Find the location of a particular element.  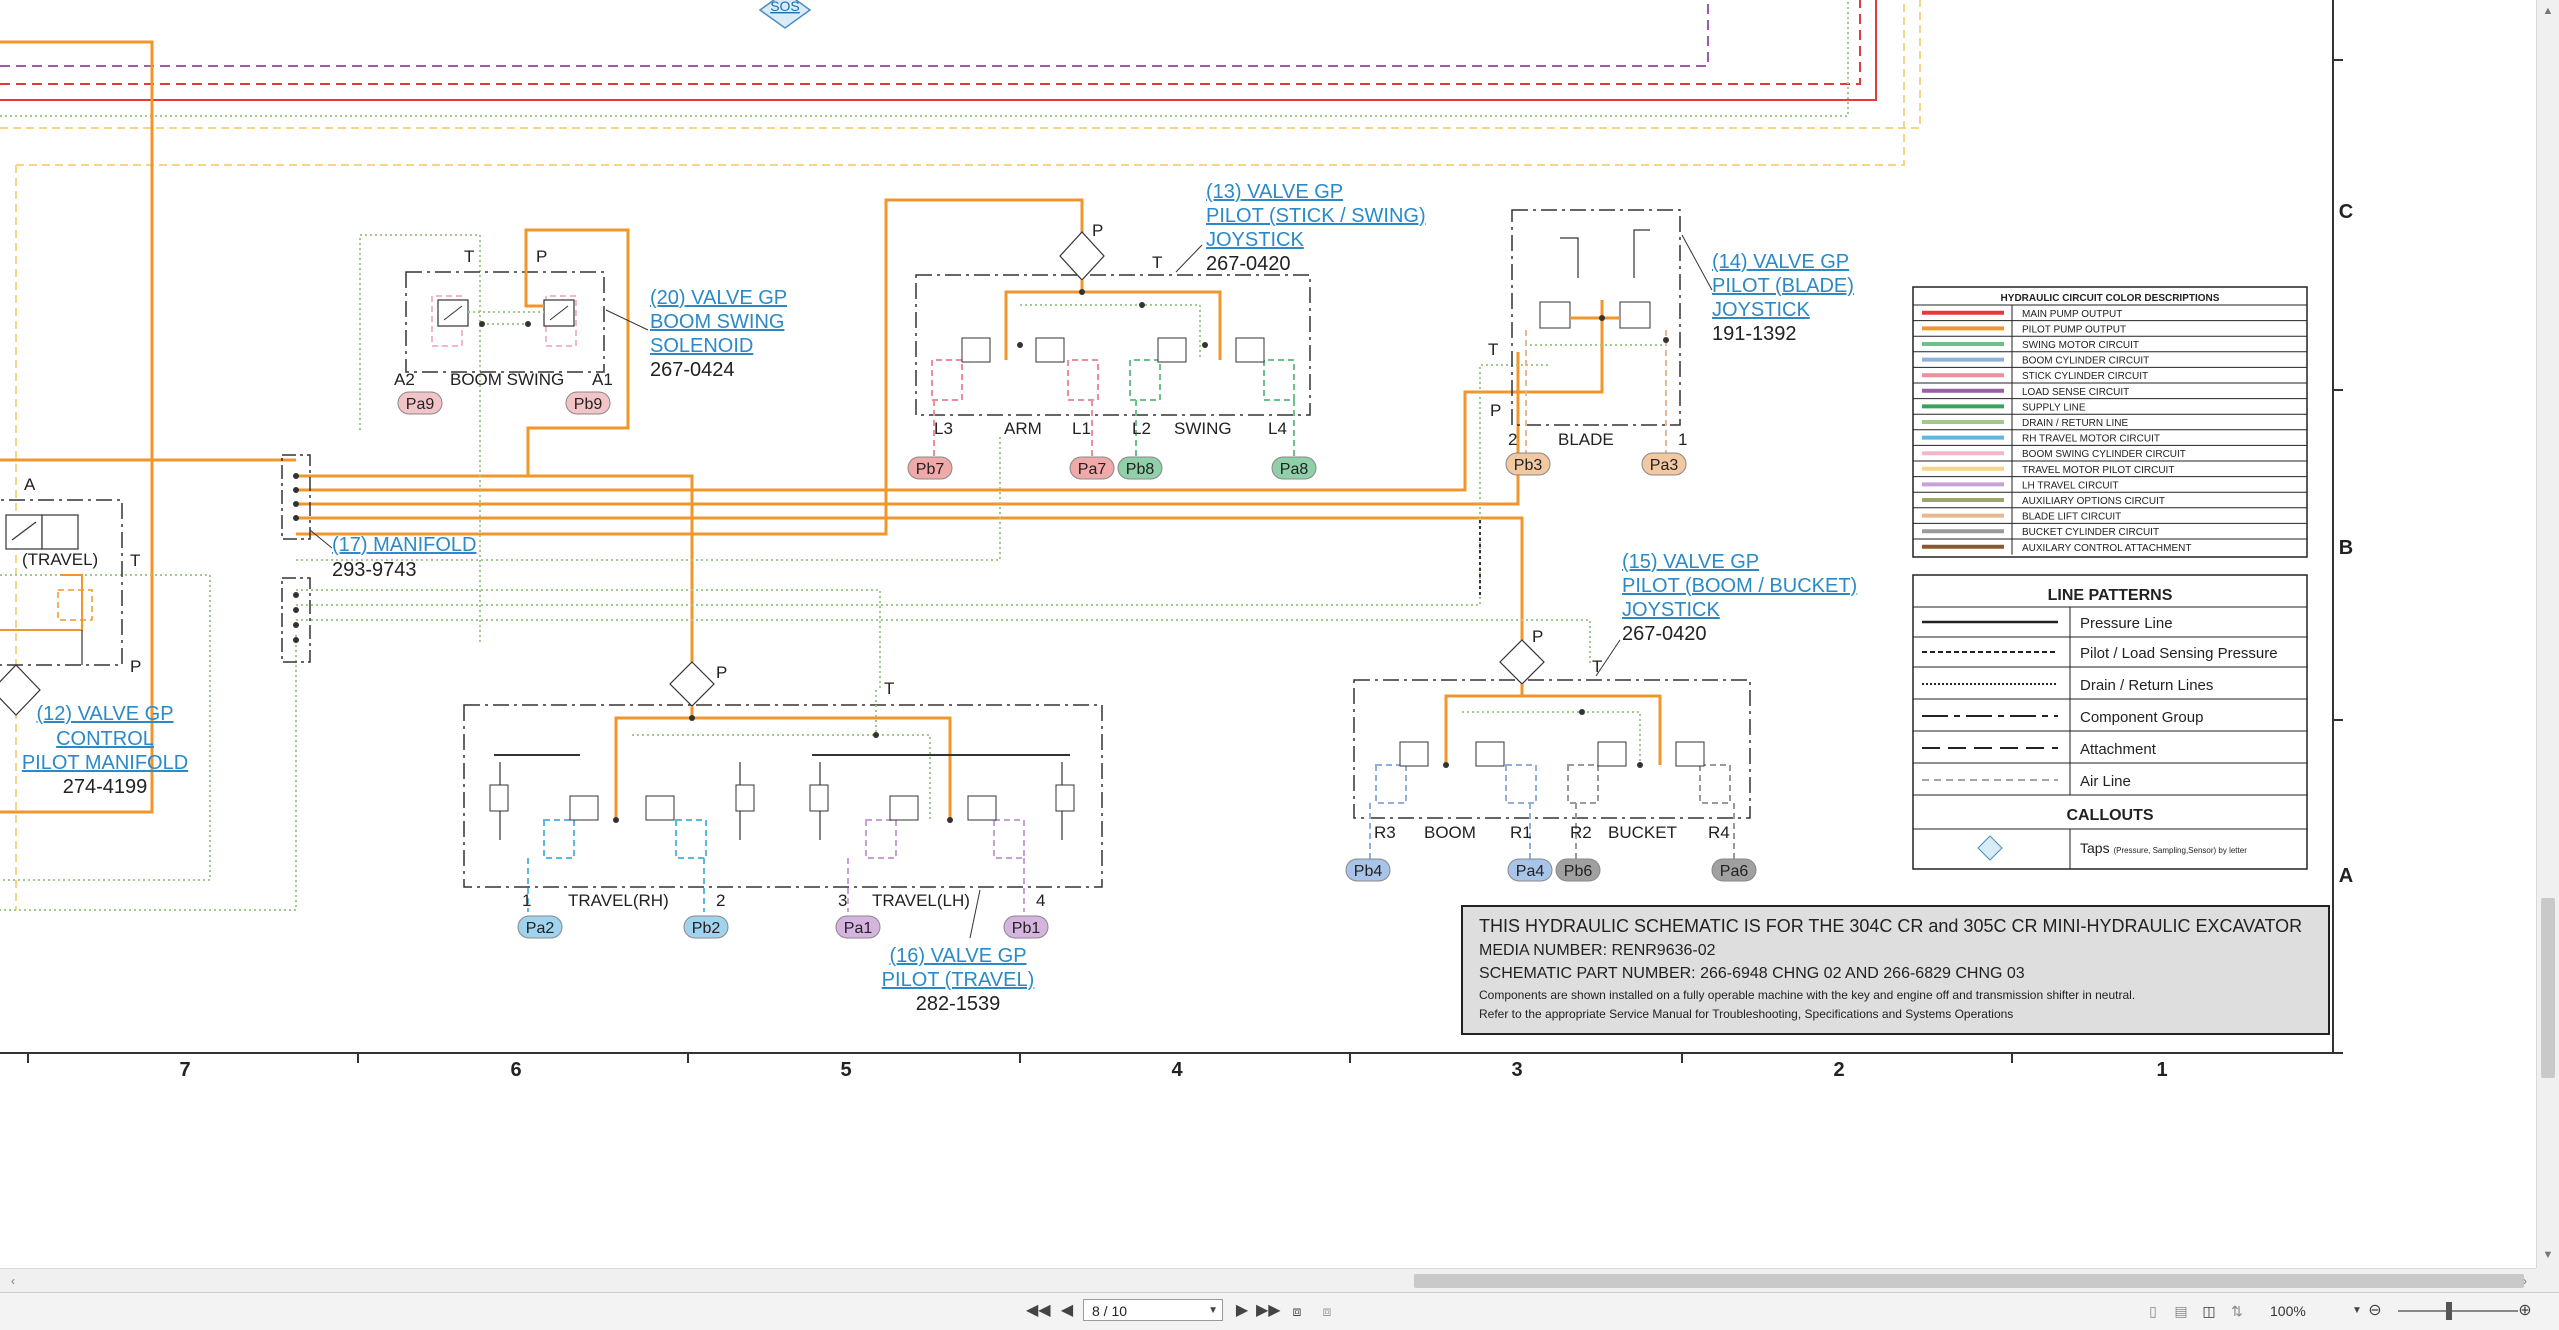

svg-text: TRAVEL(RH) is located at coordinates (618, 900).